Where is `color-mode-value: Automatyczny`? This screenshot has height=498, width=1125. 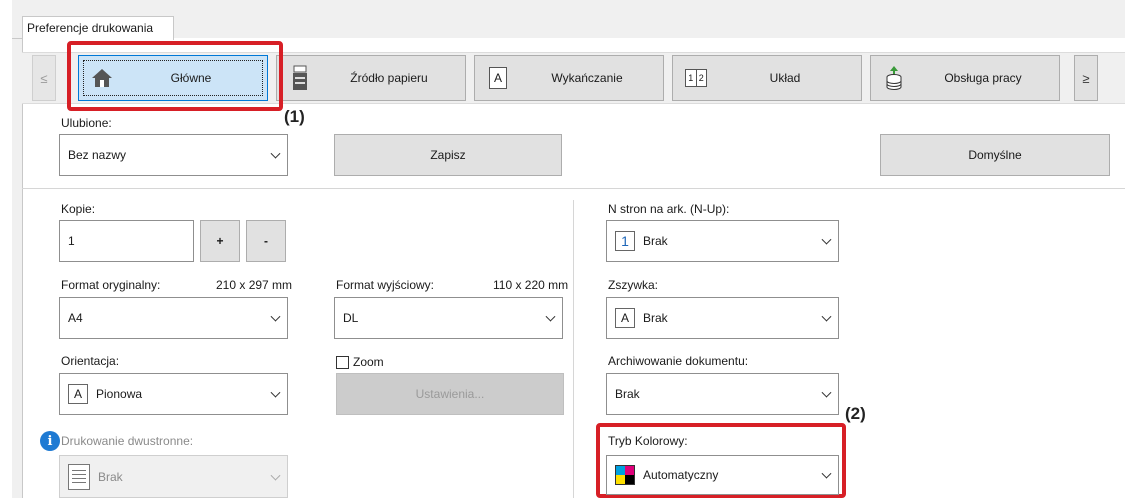 color-mode-value: Automatyczny is located at coordinates (681, 475).